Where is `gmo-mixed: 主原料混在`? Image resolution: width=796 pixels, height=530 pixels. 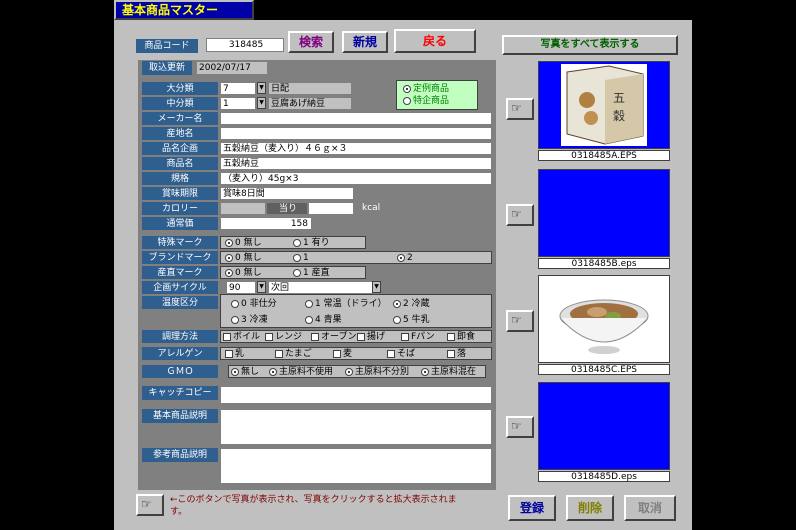 gmo-mixed: 主原料混在 is located at coordinates (448, 372).